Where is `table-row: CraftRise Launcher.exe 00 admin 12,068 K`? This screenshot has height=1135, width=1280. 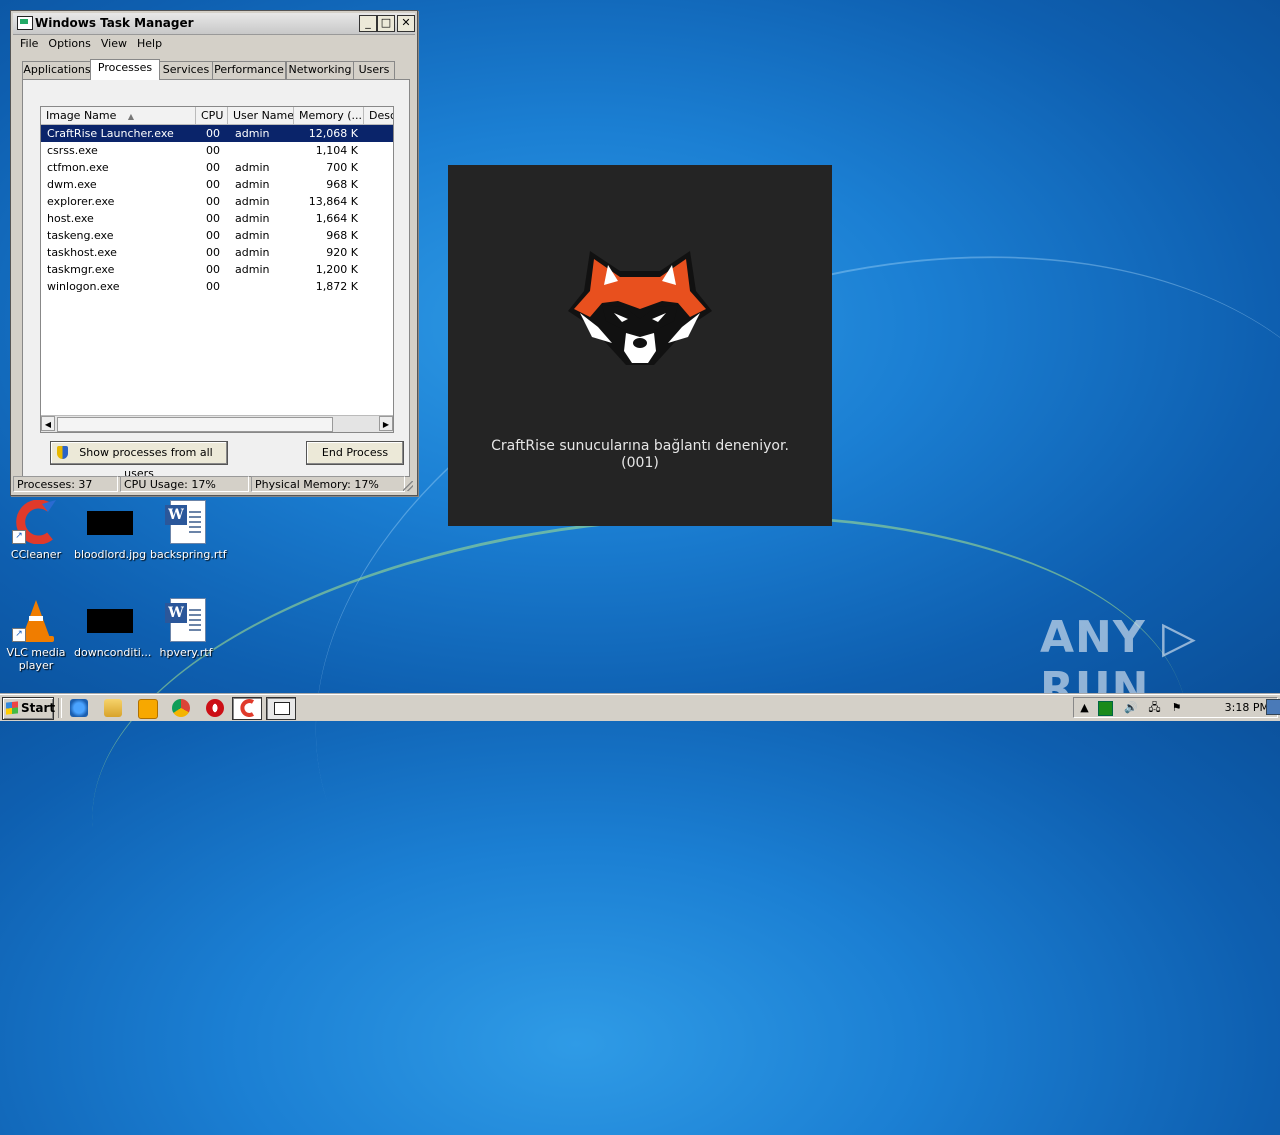
table-row: CraftRise Launcher.exe 00 admin 12,068 K is located at coordinates (217, 133).